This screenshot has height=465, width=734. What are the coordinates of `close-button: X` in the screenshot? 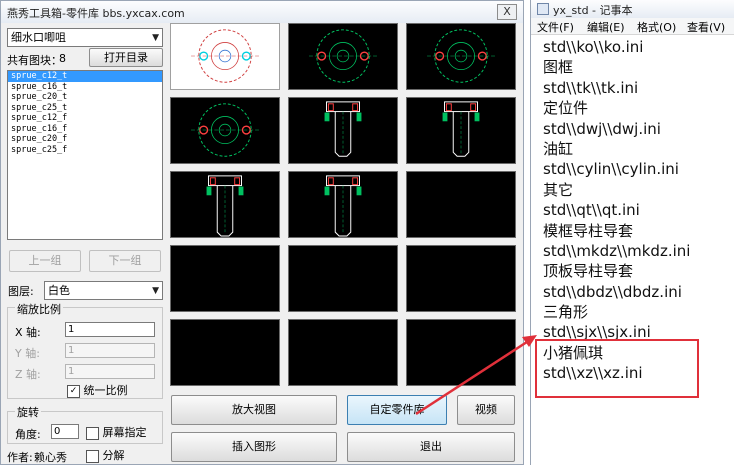 It's located at (507, 12).